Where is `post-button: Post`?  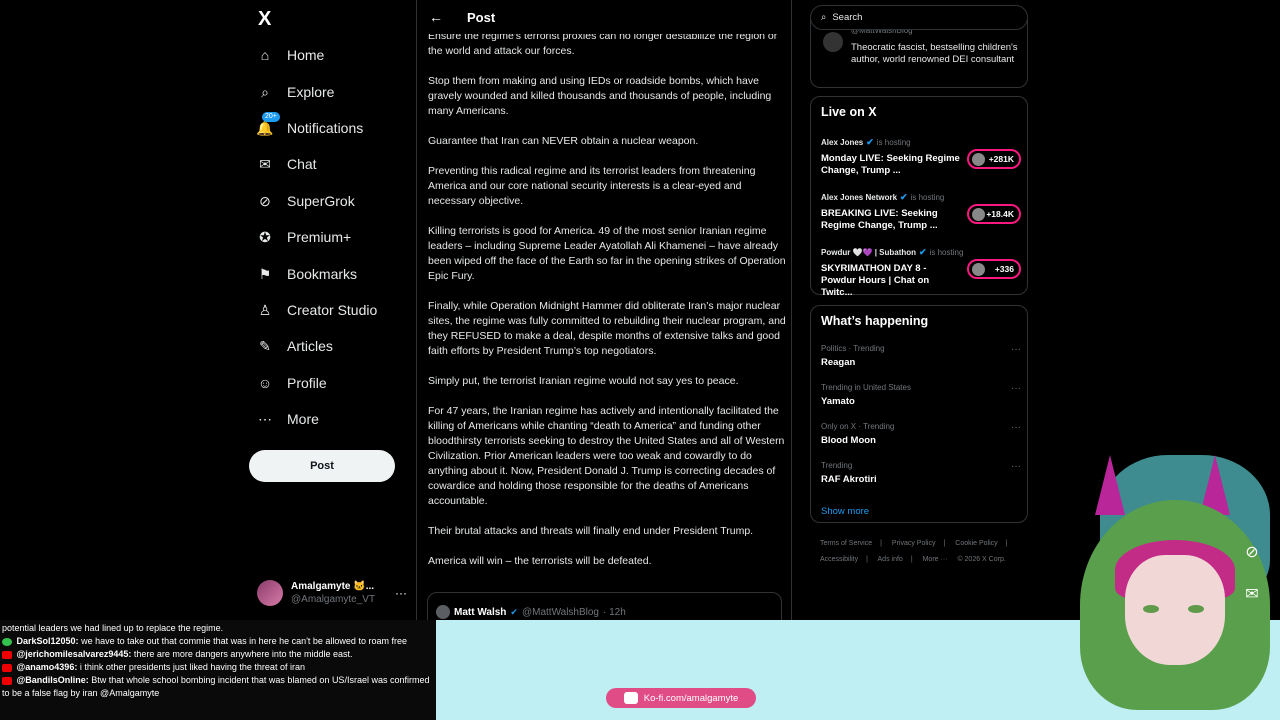 post-button: Post is located at coordinates (322, 466).